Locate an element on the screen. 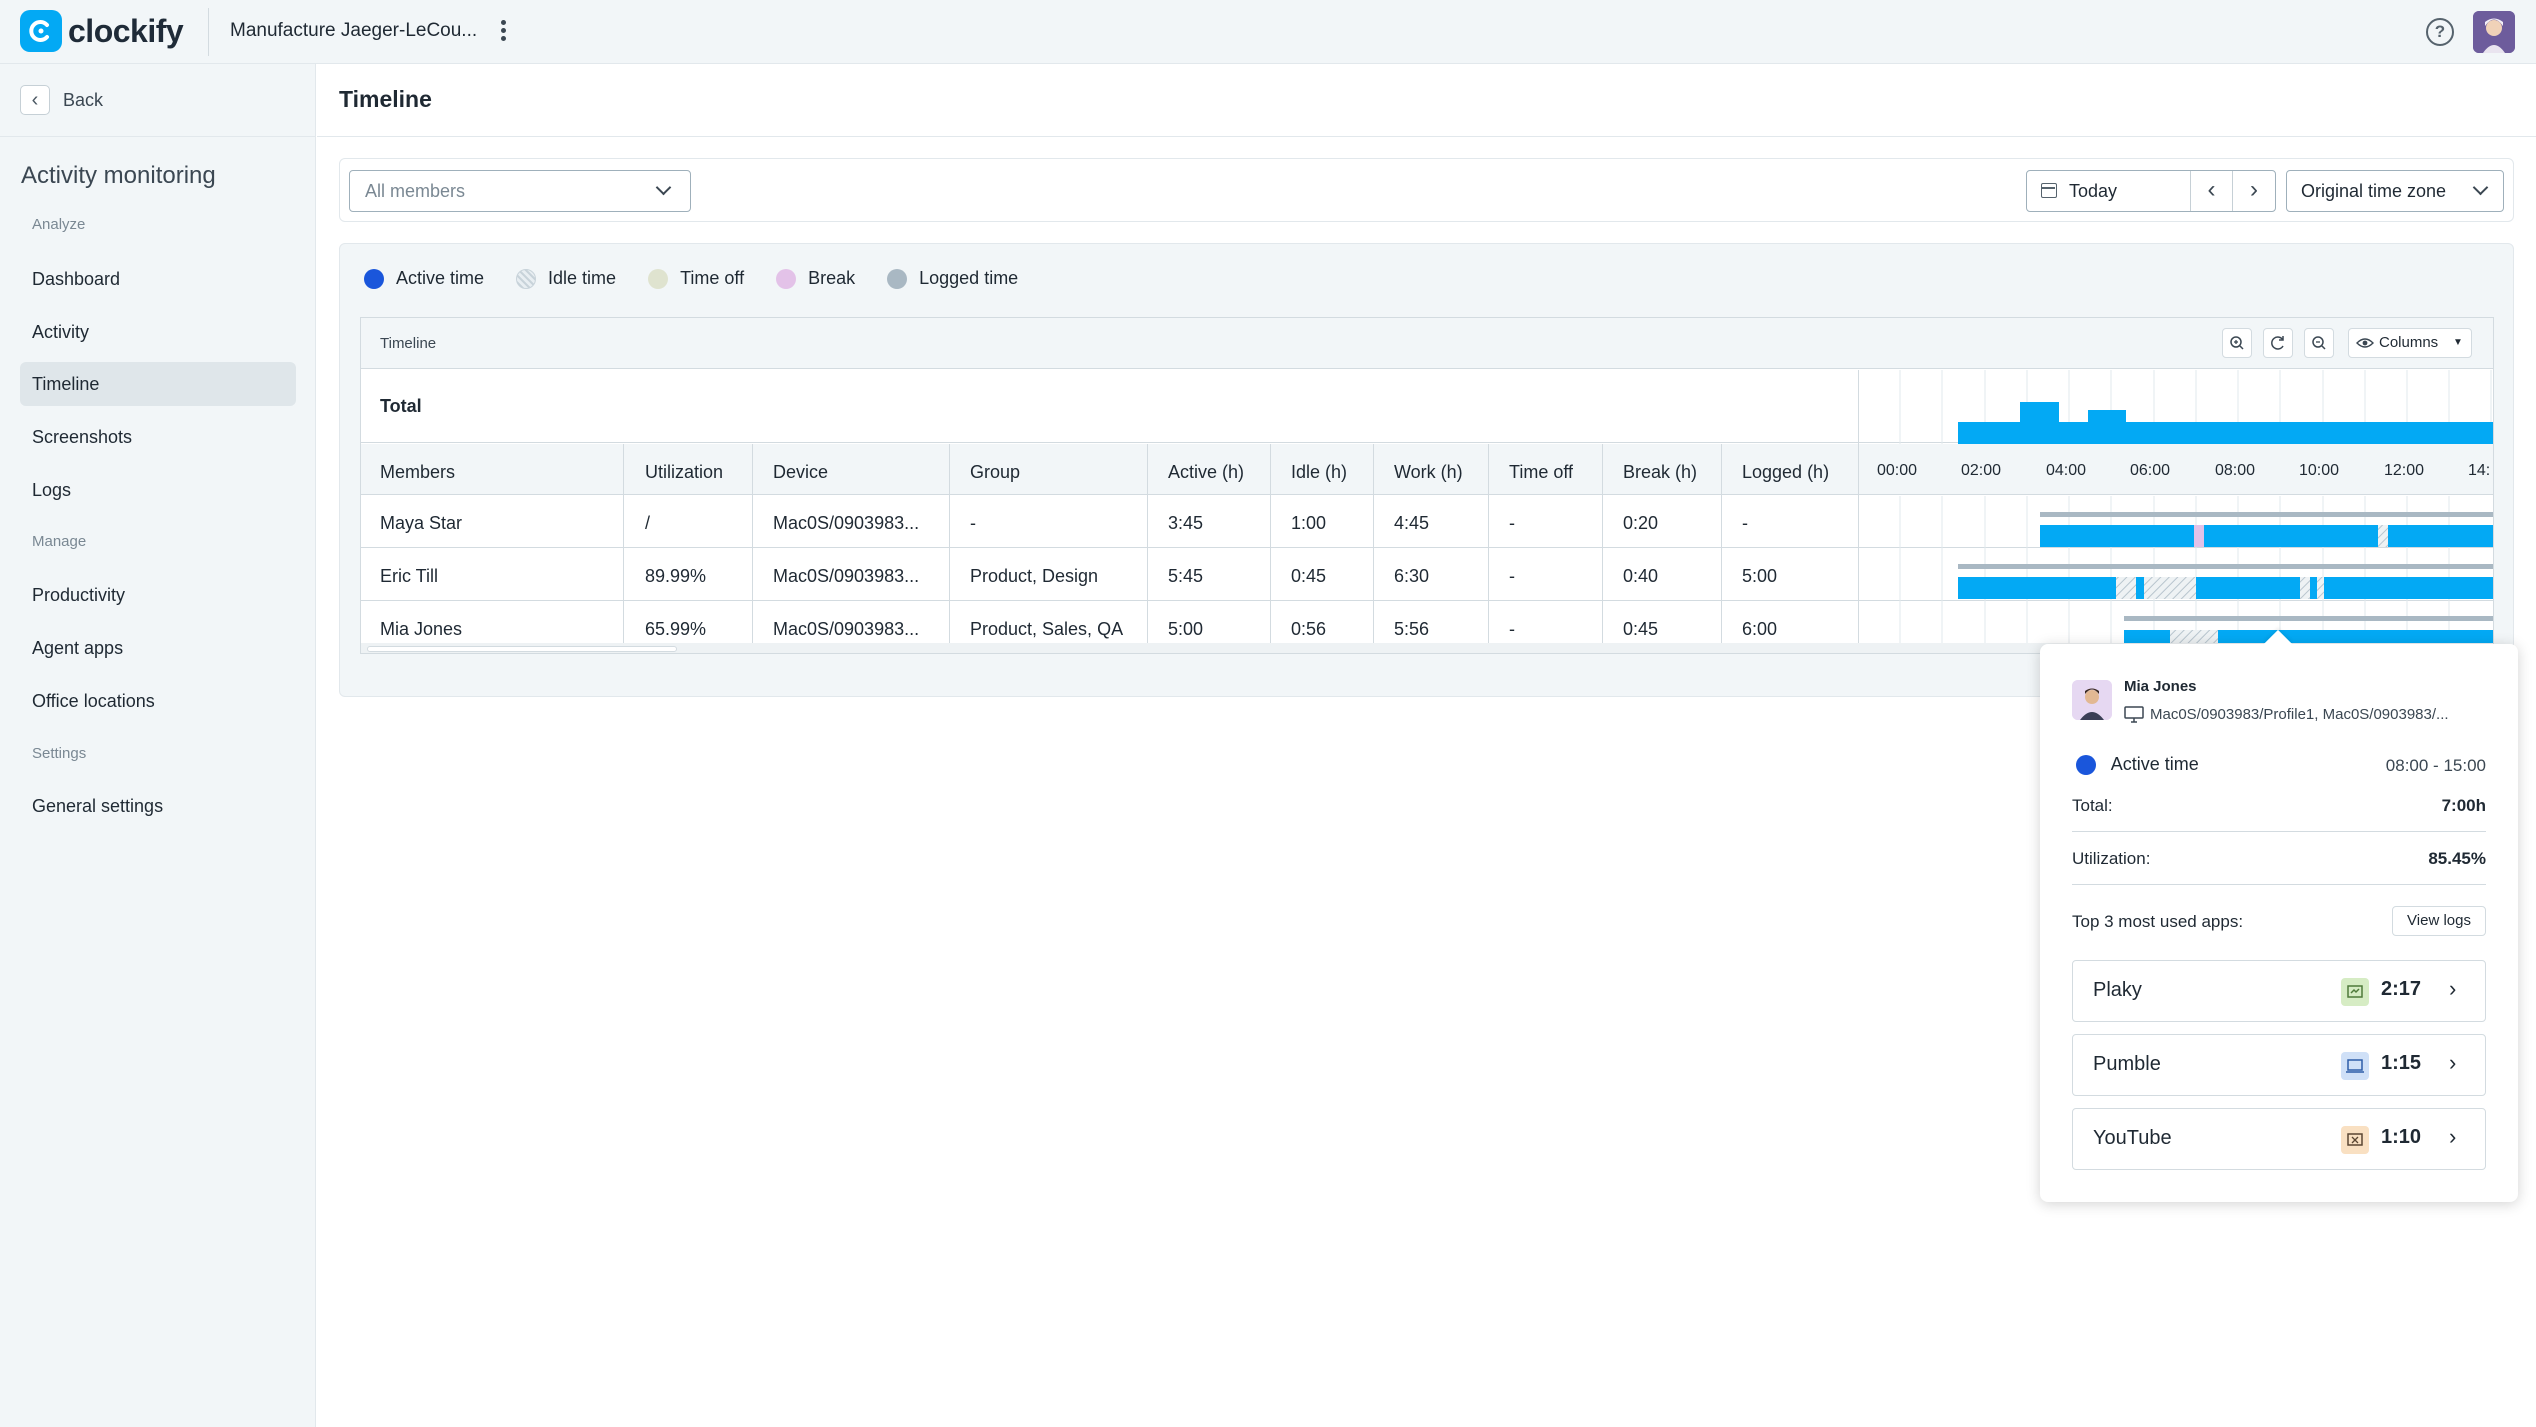  logged-value: 5:00 is located at coordinates (1760, 576).